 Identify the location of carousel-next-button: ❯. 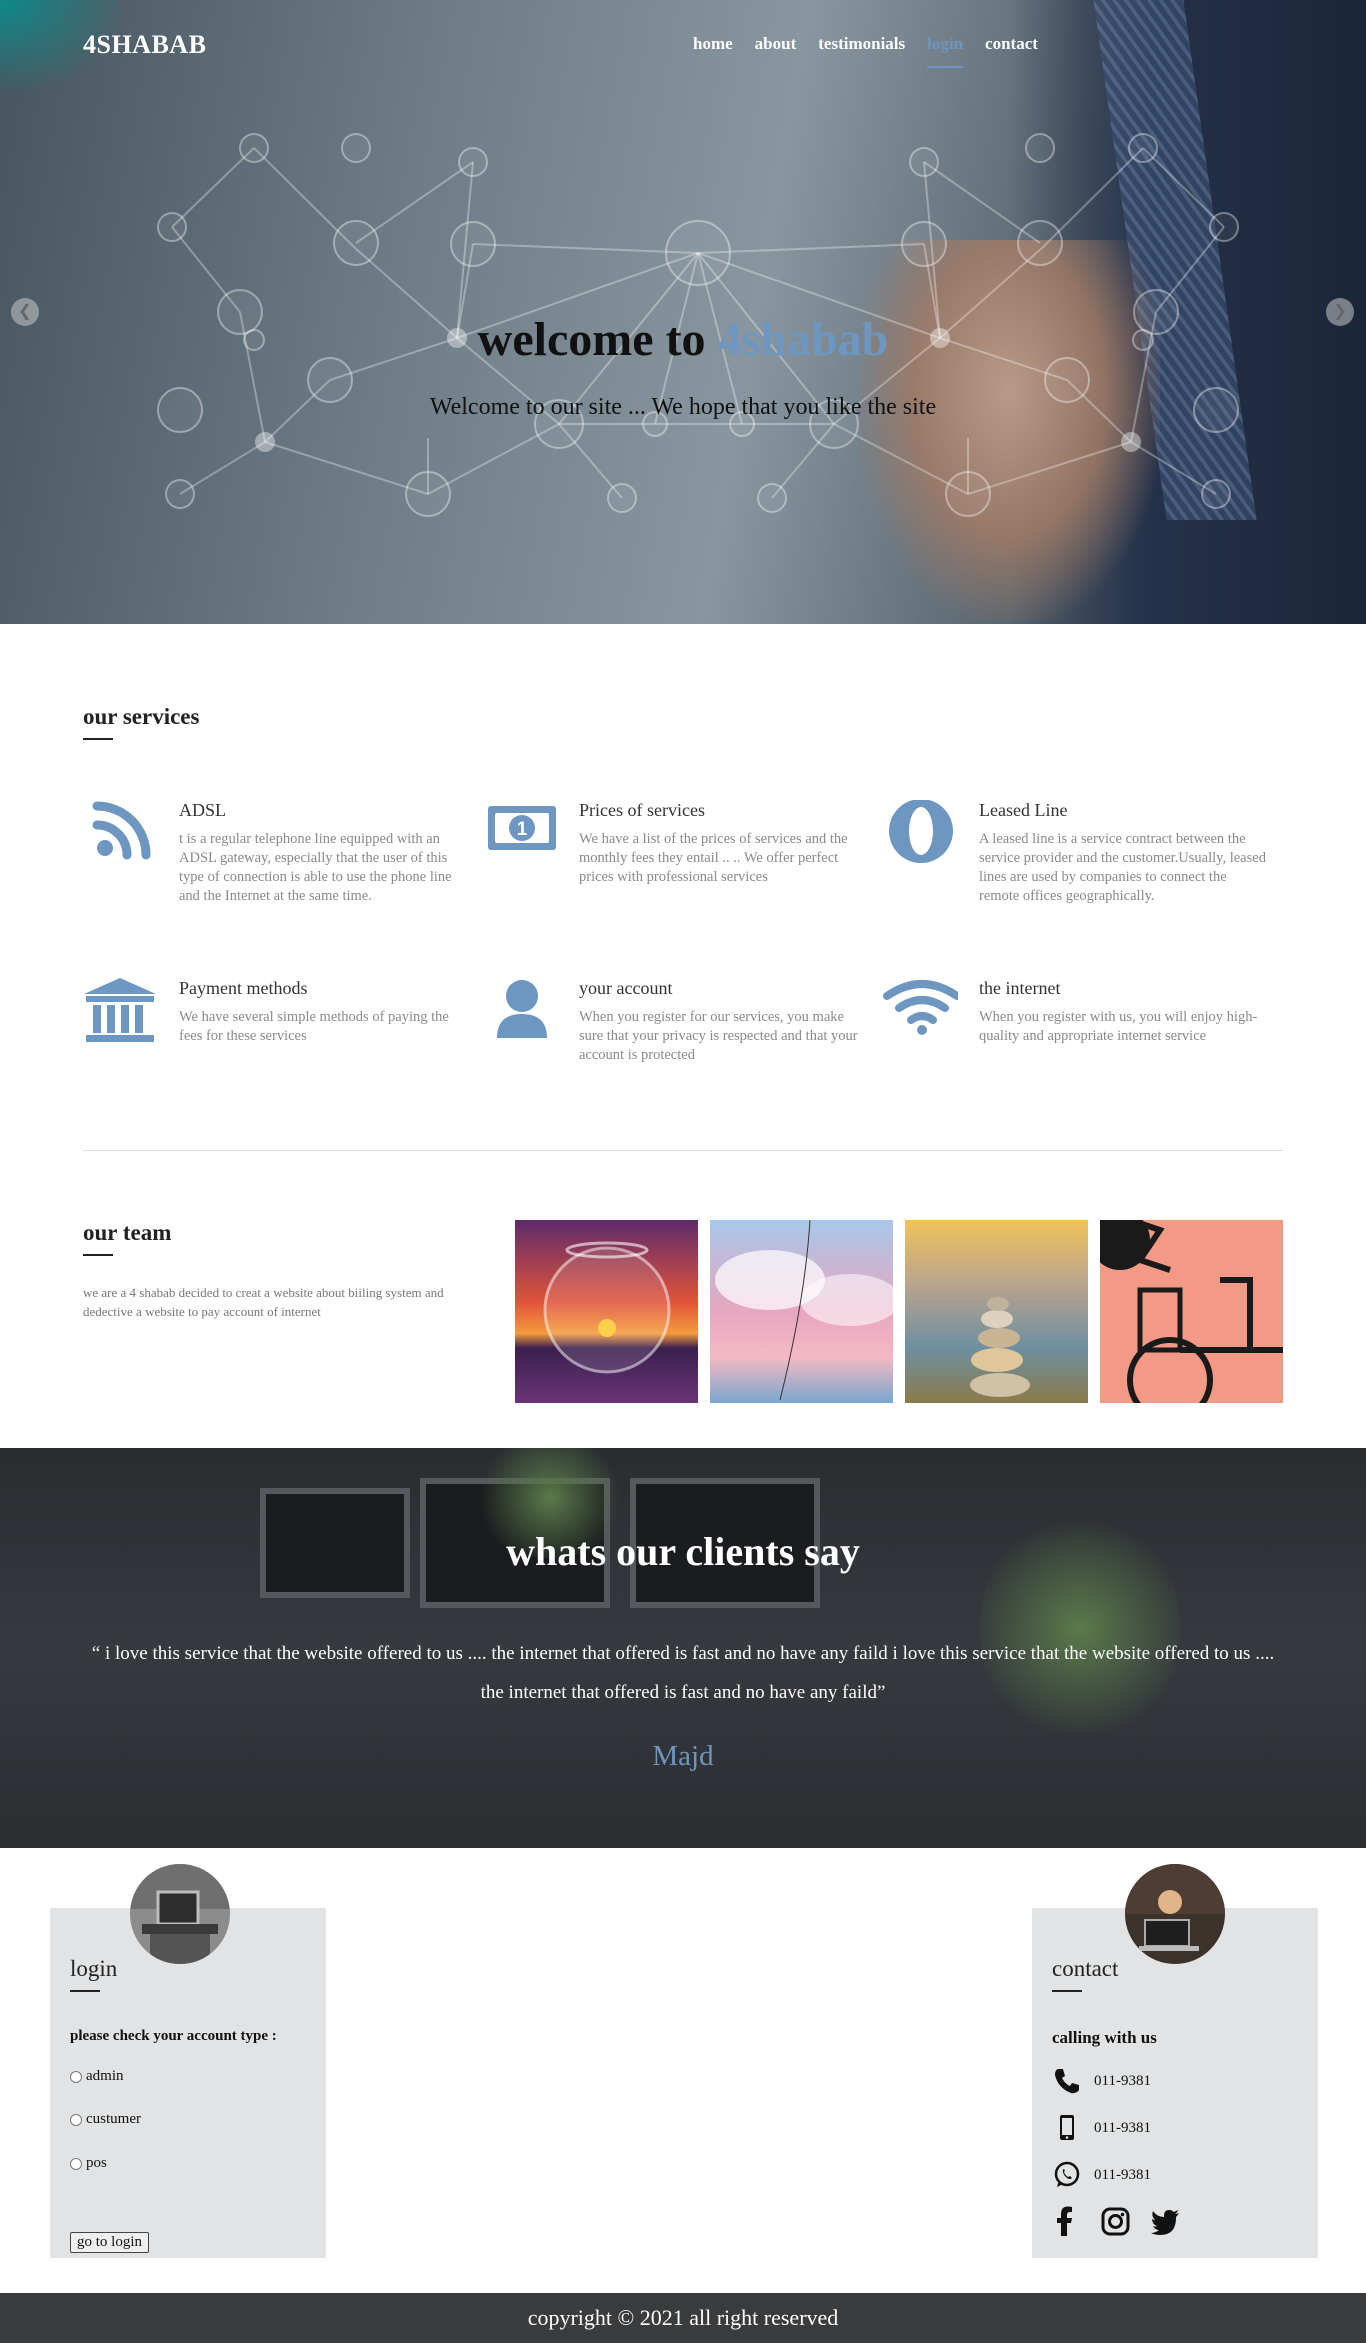
(1340, 312).